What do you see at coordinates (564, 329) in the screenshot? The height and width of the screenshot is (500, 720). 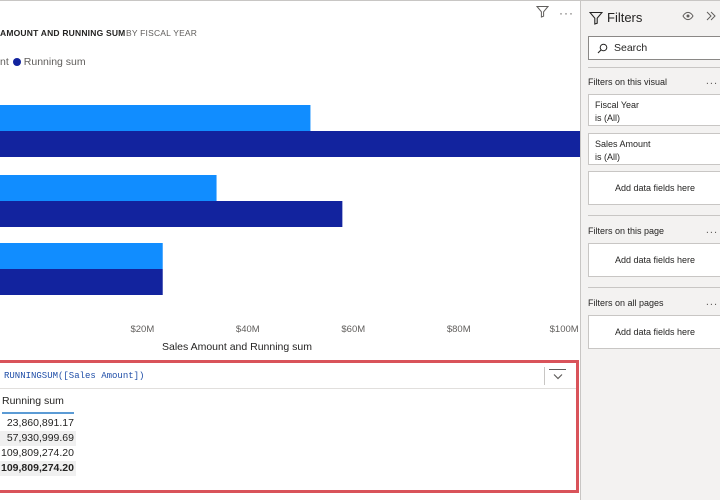 I see `x-tick-label: $100M` at bounding box center [564, 329].